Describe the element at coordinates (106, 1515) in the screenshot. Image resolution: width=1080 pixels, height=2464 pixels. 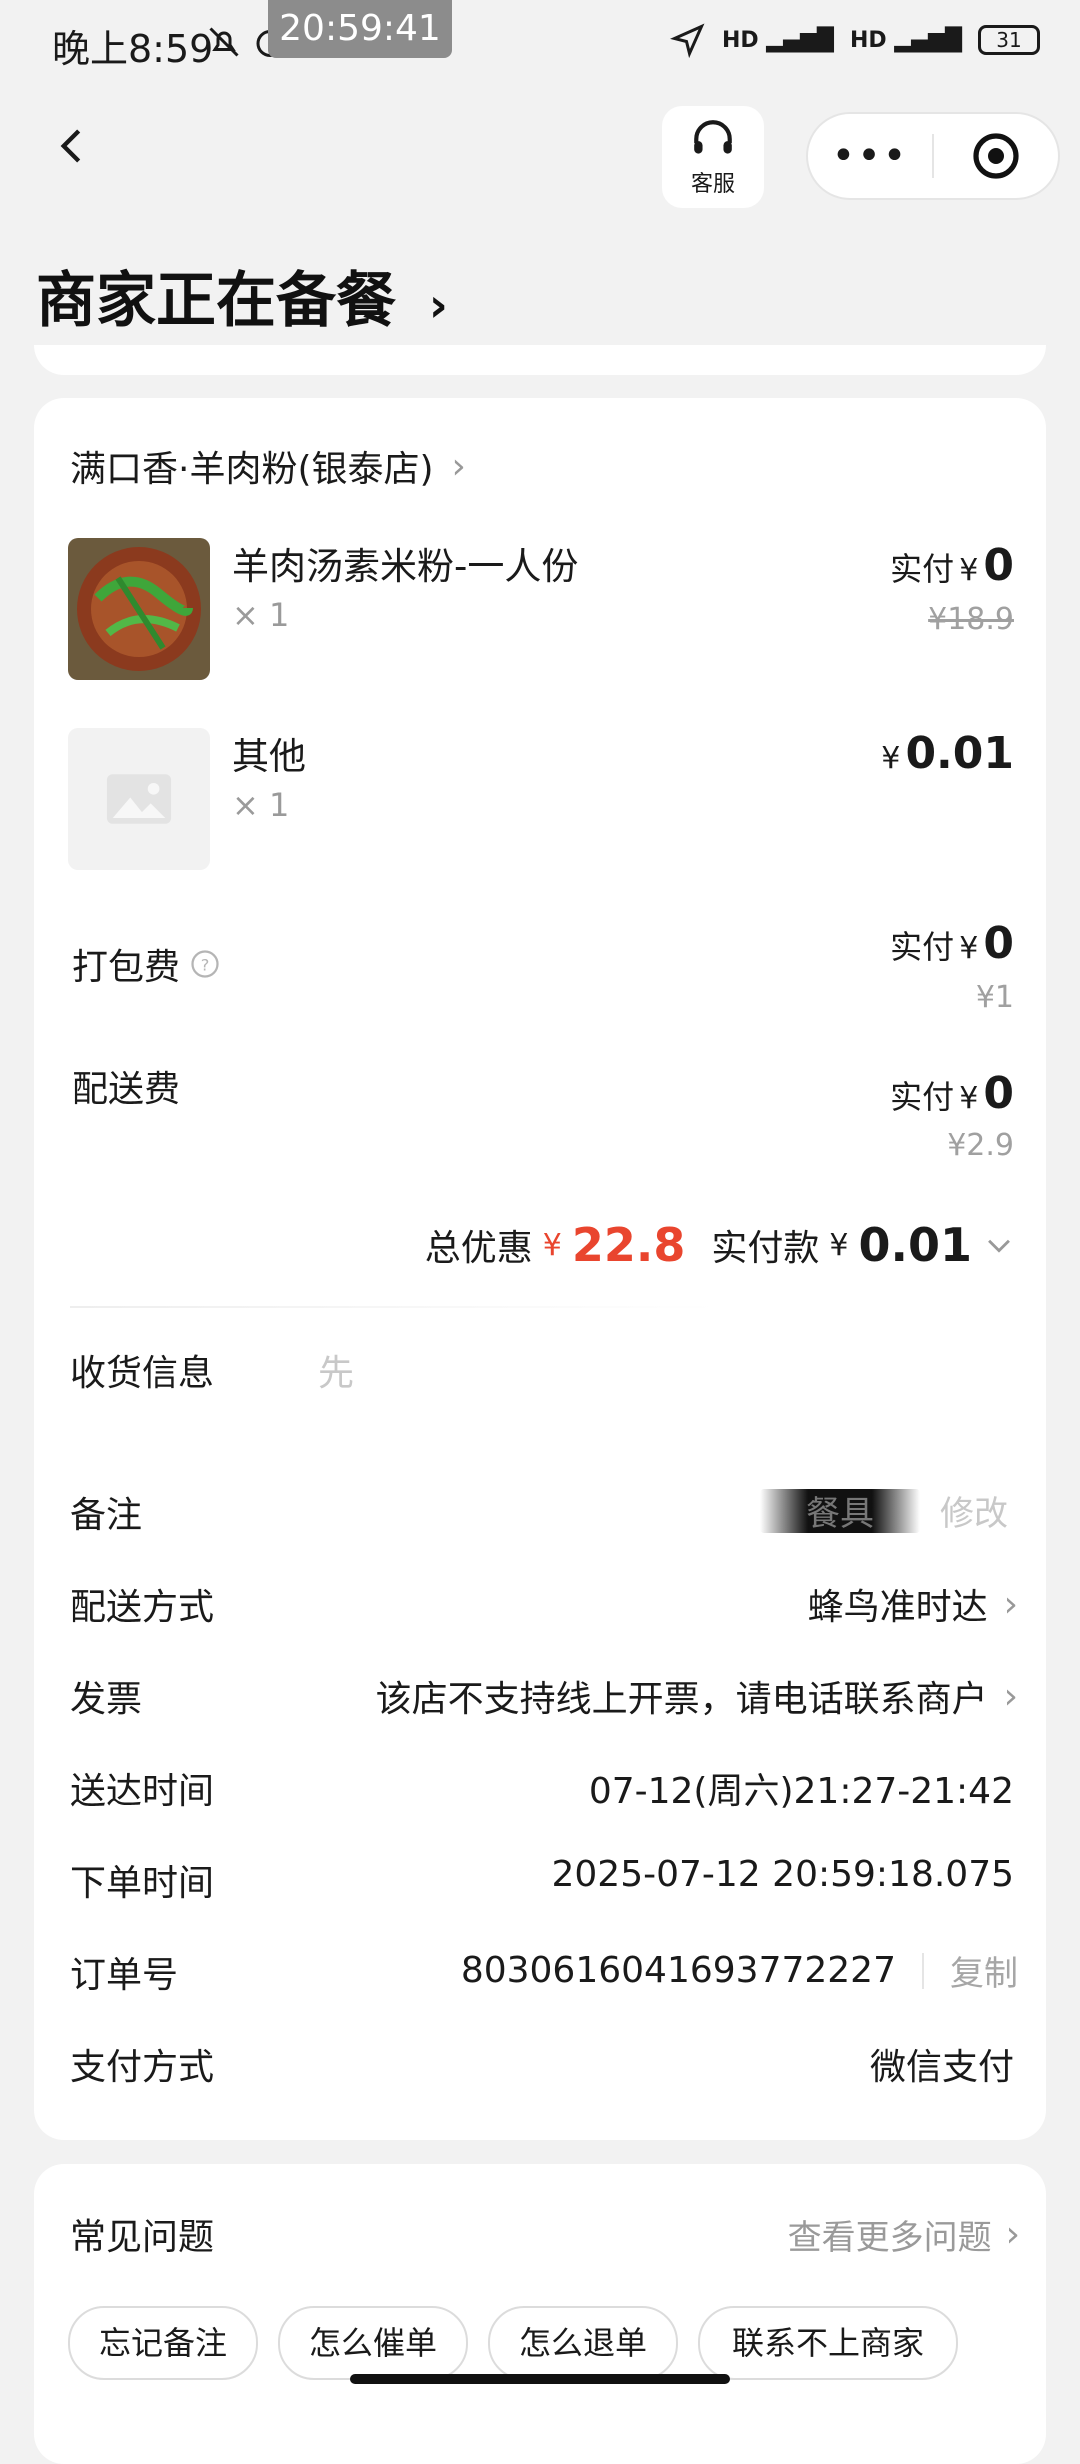
I see `remark-label: 备注` at that location.